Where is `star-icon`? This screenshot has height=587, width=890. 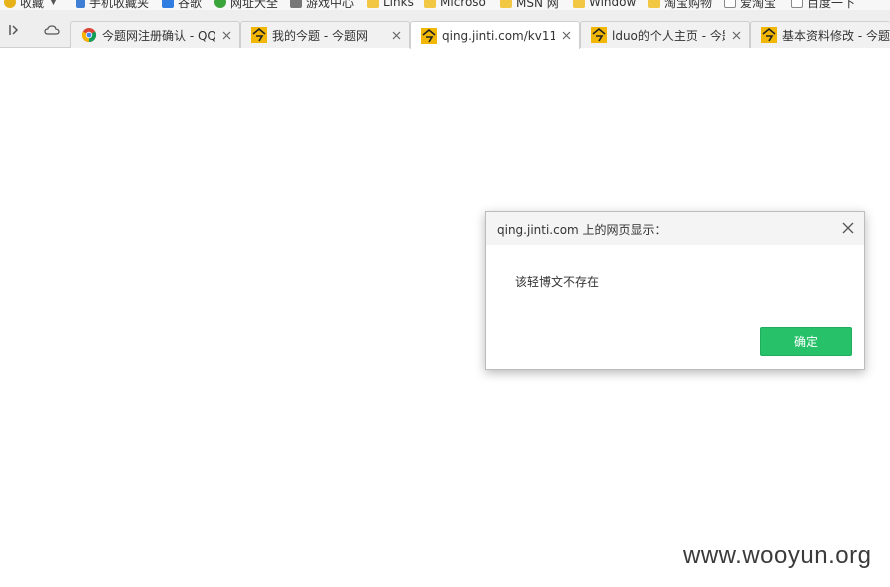
star-icon is located at coordinates (10, 4).